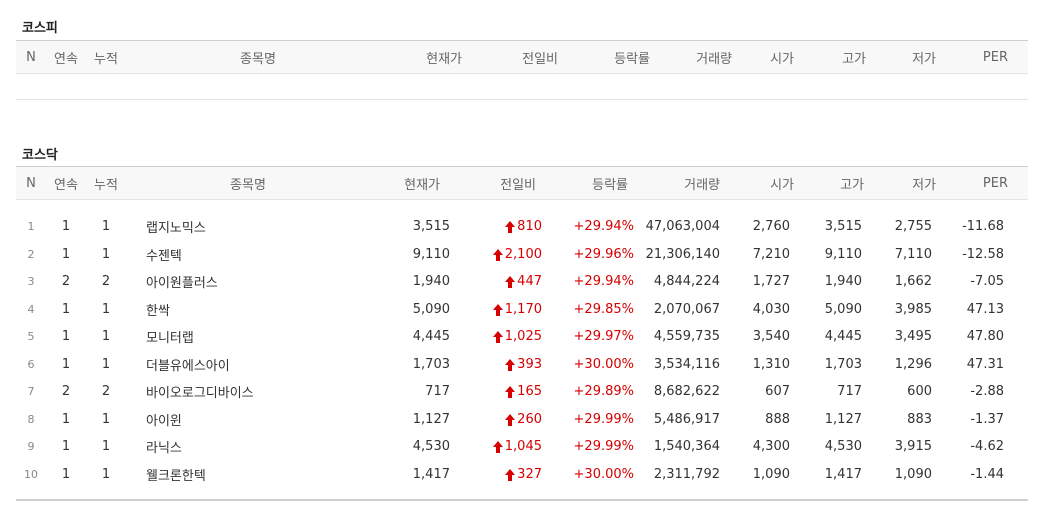 This screenshot has height=513, width=1037. Describe the element at coordinates (246, 419) in the screenshot. I see `stock-name-link: 아이윈` at that location.